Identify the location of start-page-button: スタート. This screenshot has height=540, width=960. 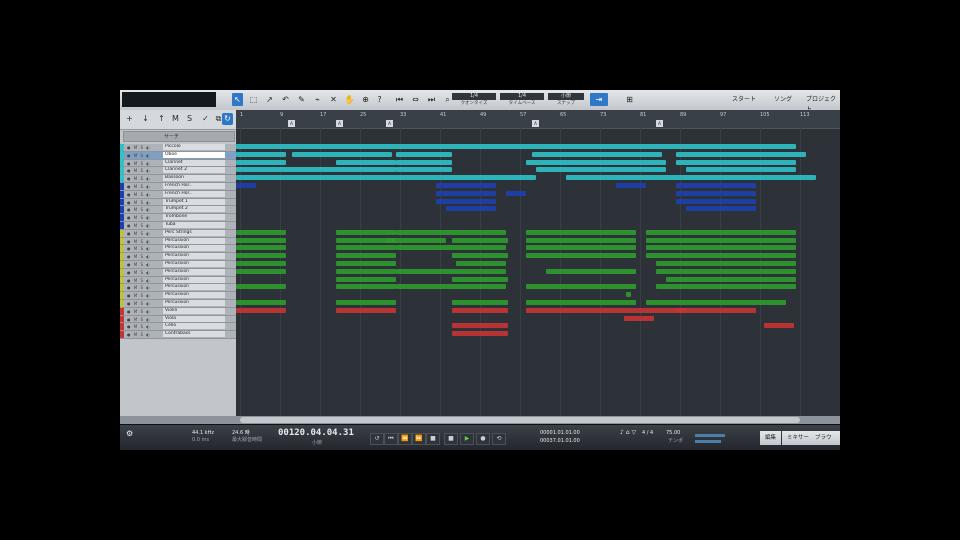
(744, 100).